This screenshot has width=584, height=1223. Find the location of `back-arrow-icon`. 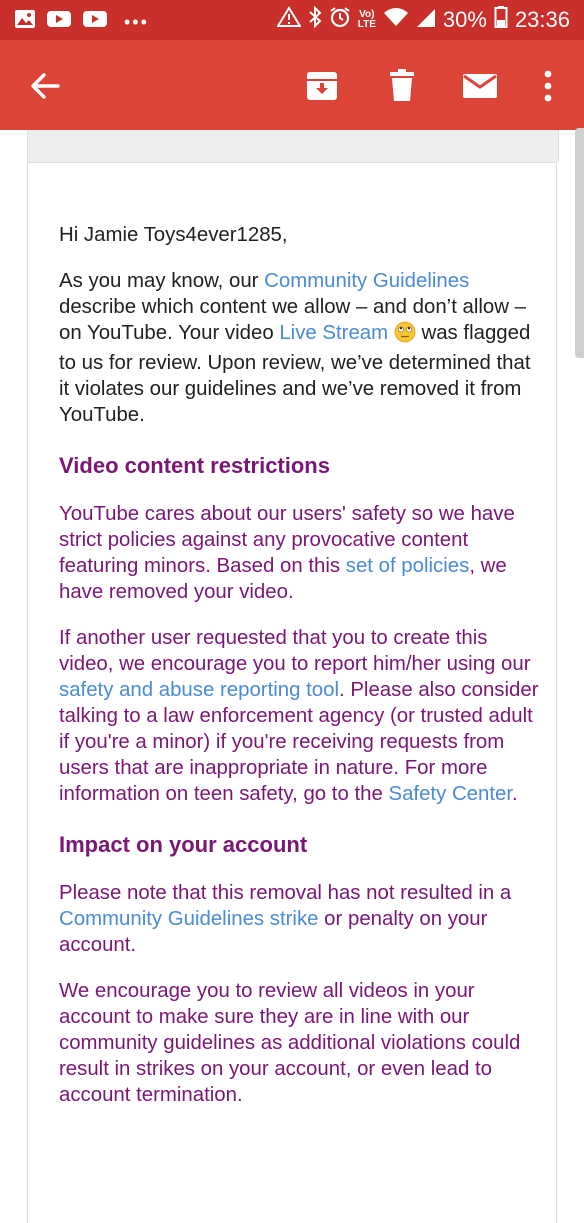

back-arrow-icon is located at coordinates (46, 91).